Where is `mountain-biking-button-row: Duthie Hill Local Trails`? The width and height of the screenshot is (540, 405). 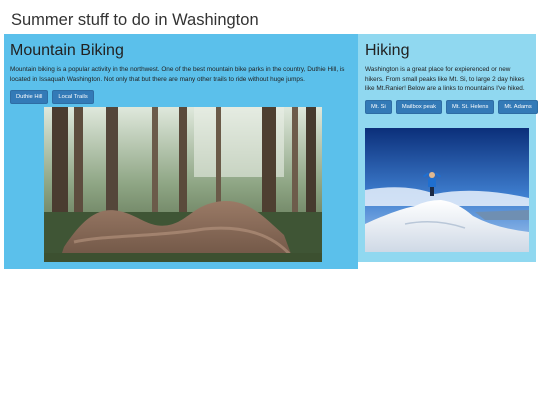
mountain-biking-button-row: Duthie Hill Local Trails is located at coordinates (181, 97).